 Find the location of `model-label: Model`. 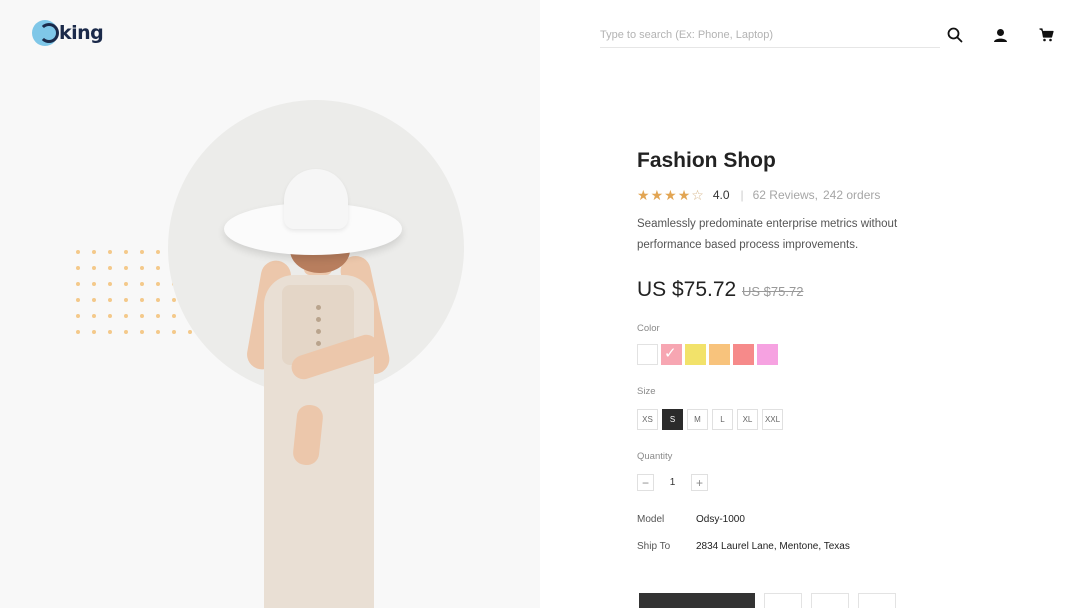

model-label: Model is located at coordinates (651, 519).